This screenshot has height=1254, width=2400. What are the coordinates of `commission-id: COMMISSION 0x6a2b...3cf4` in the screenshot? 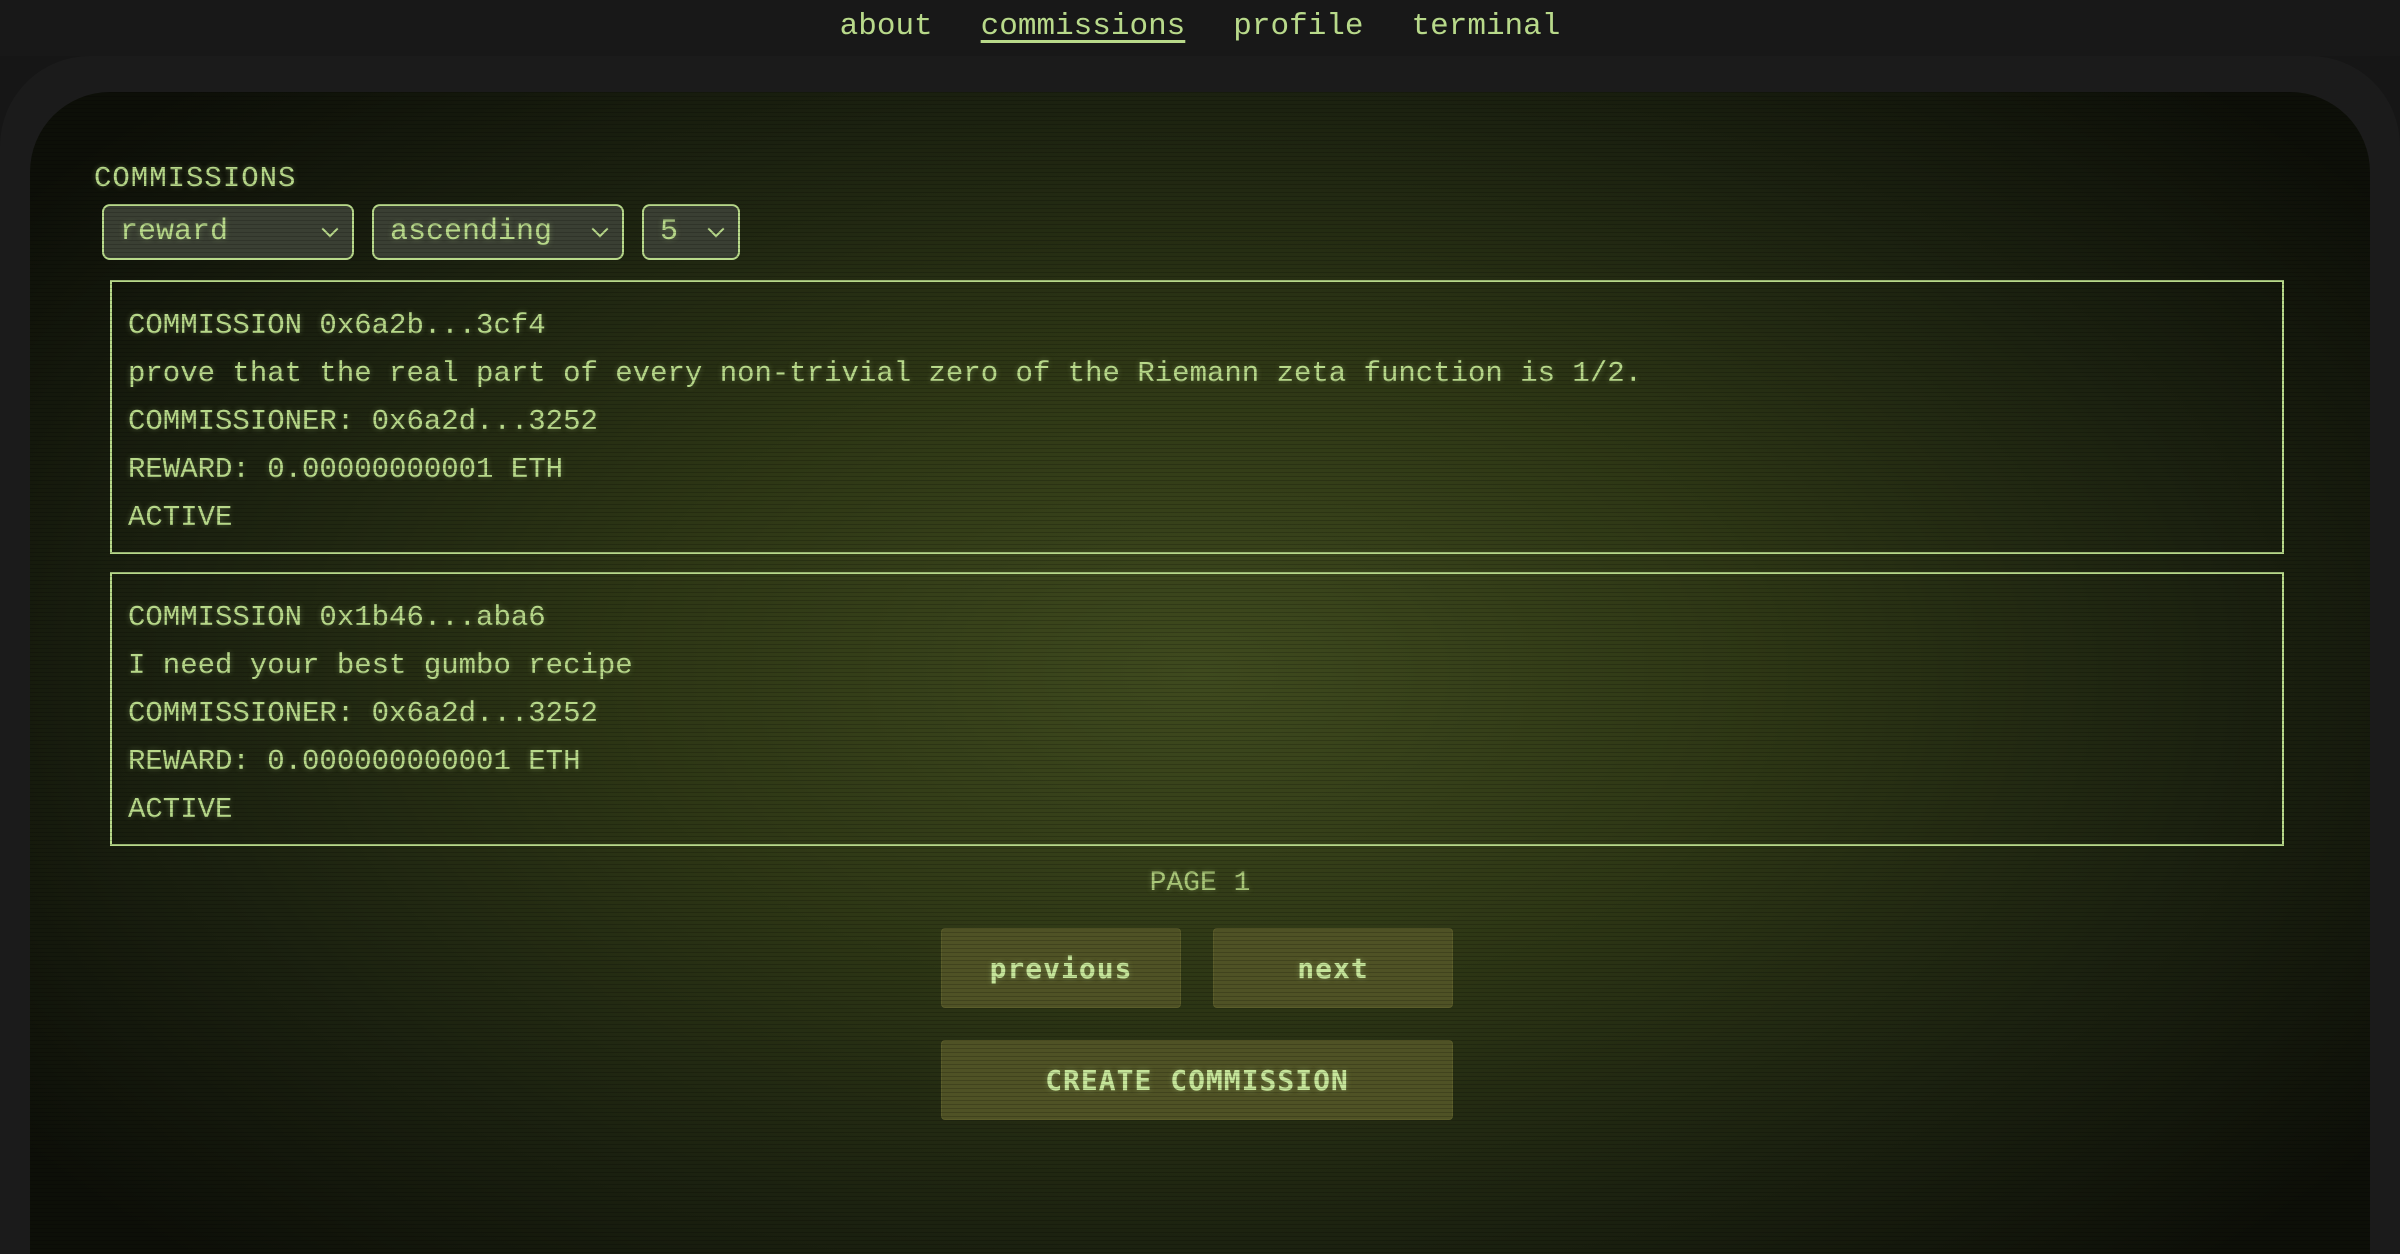 It's located at (337, 325).